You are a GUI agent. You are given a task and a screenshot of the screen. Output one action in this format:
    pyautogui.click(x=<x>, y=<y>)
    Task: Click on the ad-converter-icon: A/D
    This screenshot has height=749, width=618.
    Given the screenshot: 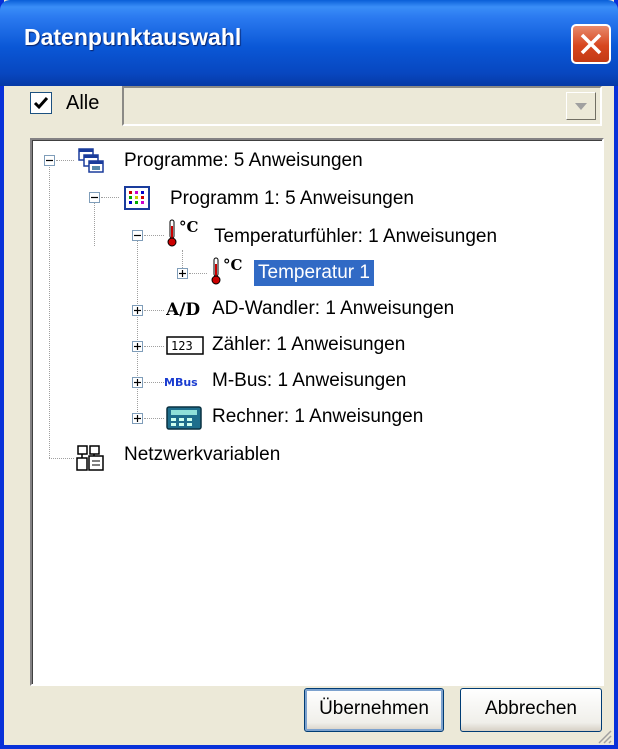 What is the action you would take?
    pyautogui.click(x=183, y=310)
    